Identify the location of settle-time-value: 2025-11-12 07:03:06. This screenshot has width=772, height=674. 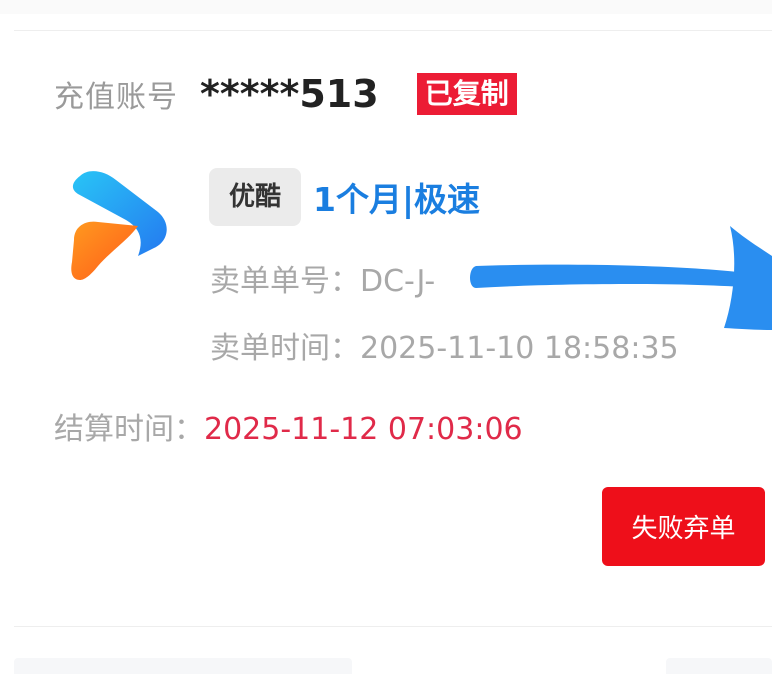
(363, 429).